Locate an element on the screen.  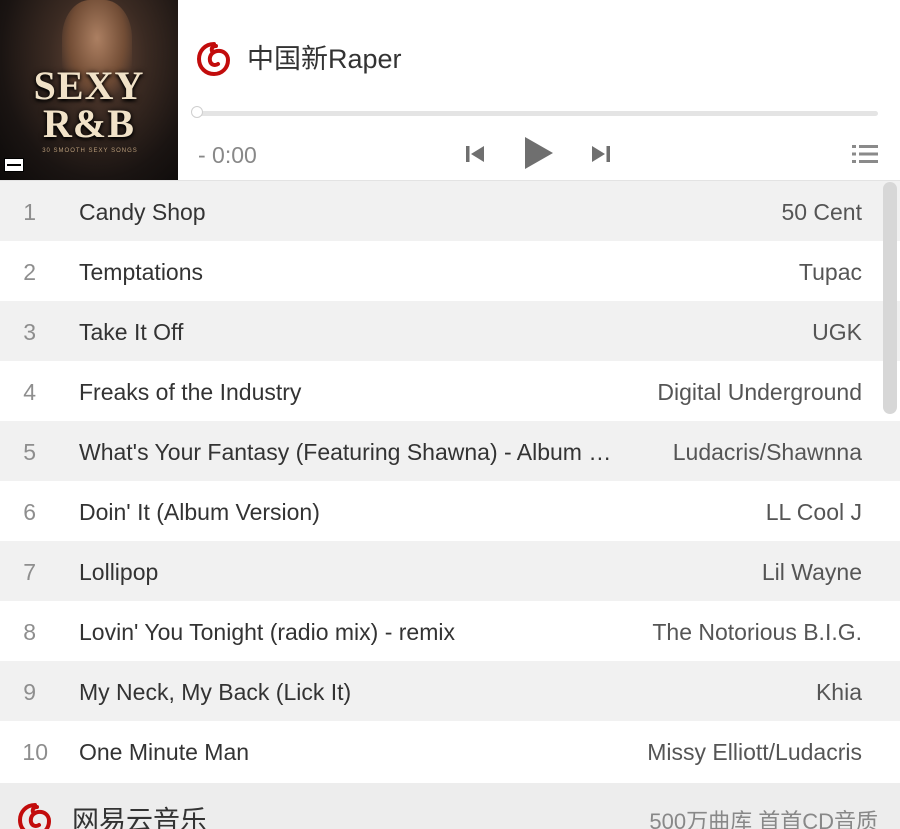
progress-bar is located at coordinates (534, 112).